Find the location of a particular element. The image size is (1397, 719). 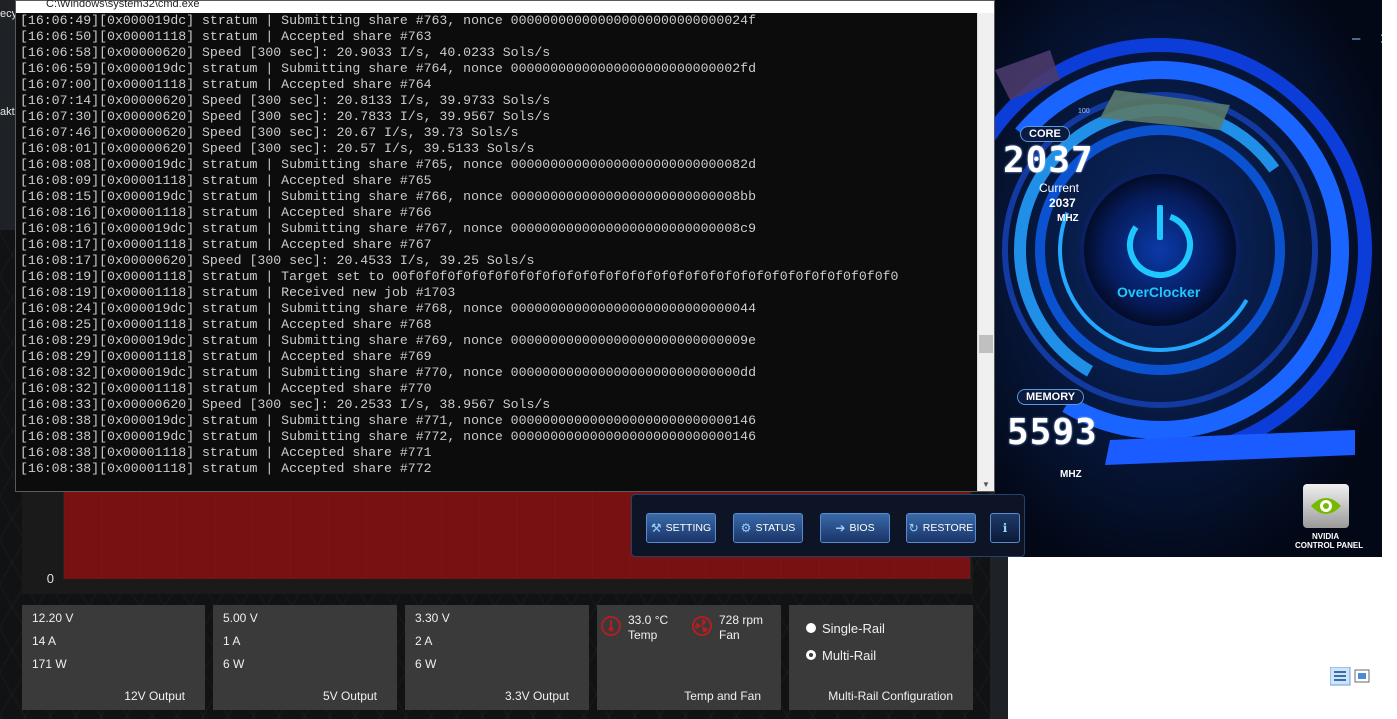

console-scrollbar: ▼ is located at coordinates (985, 252).